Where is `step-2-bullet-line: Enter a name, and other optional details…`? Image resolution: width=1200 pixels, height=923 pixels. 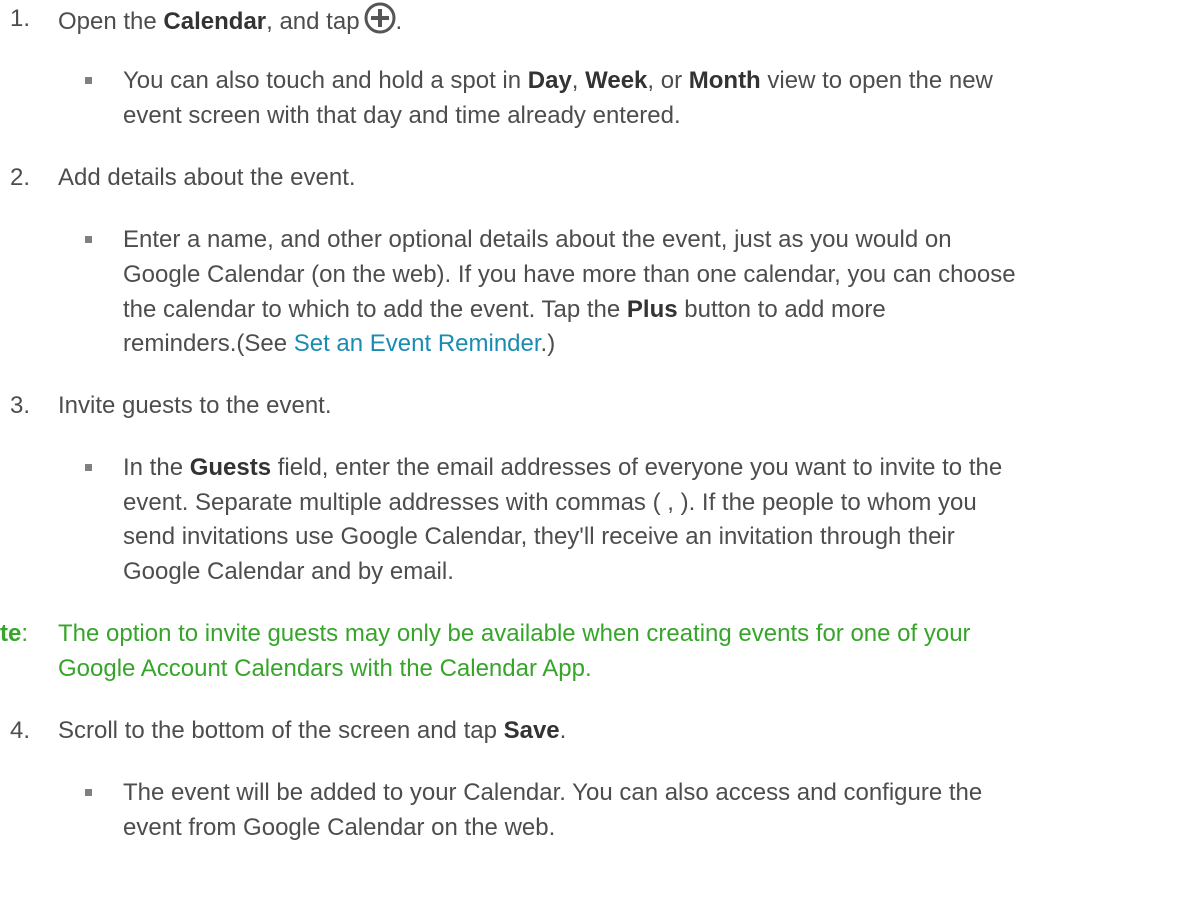
step-2-bullet-line: Enter a name, and other optional details… is located at coordinates (537, 239).